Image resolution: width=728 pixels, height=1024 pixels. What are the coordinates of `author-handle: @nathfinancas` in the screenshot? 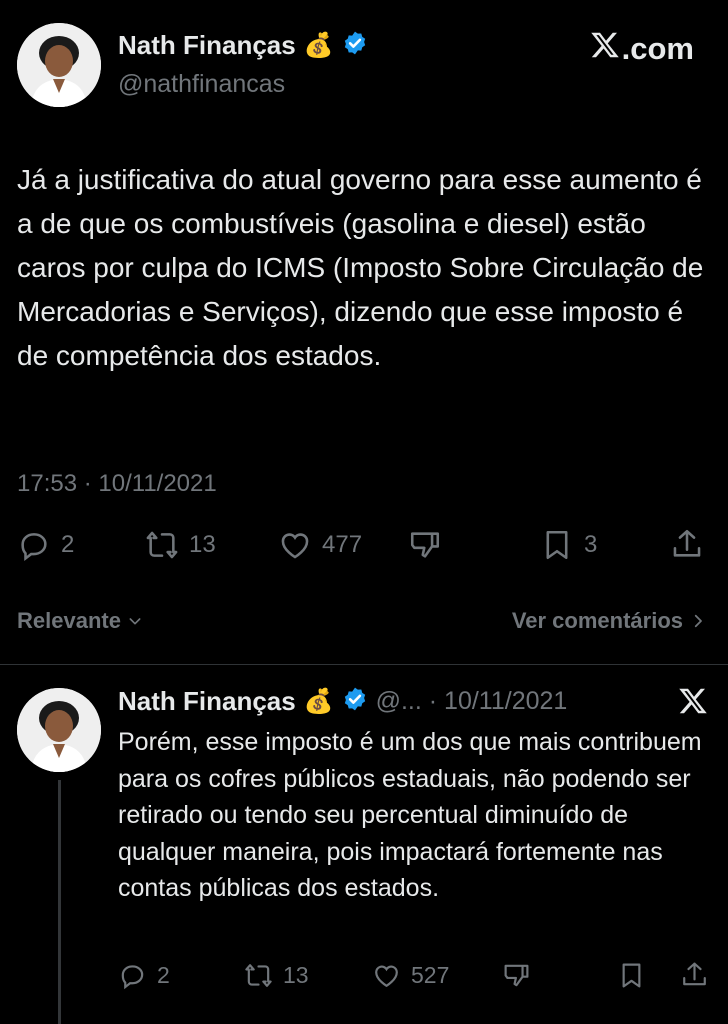 It's located at (201, 84).